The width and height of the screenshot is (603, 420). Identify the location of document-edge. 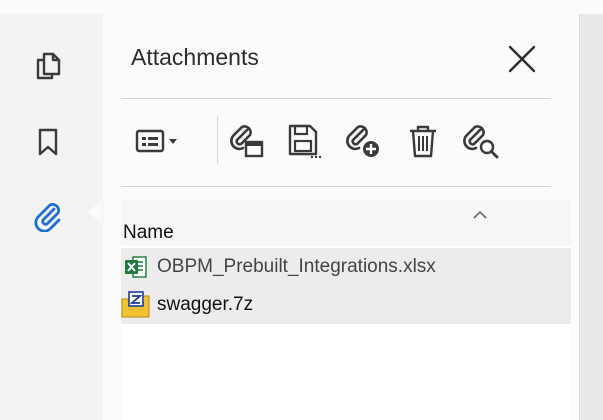
(591, 217).